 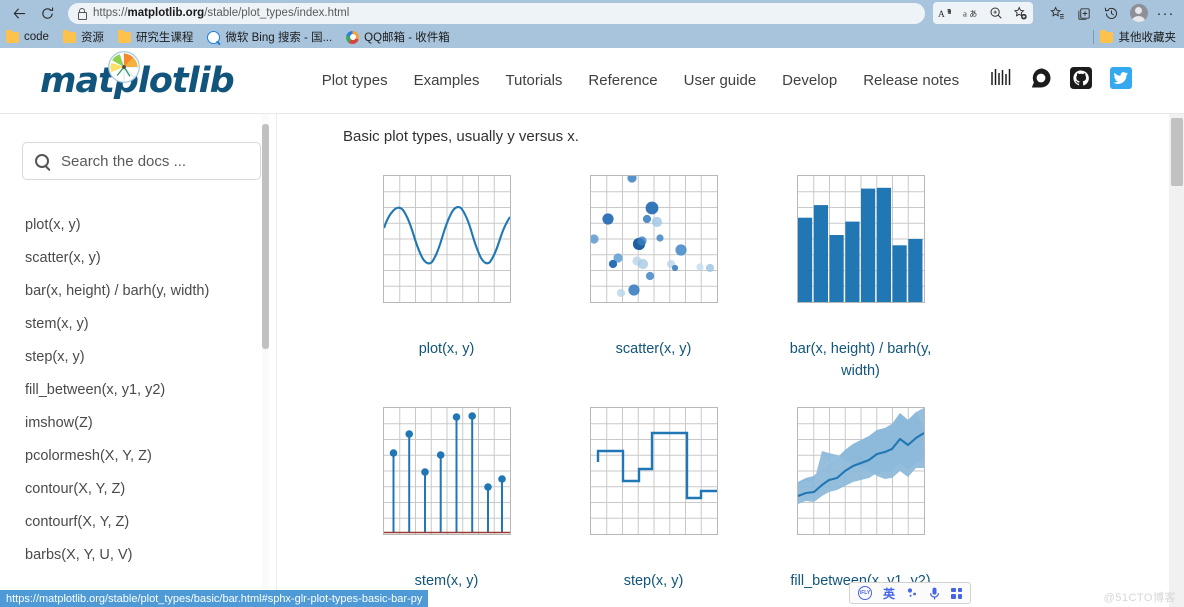 I want to click on add-to-collections-icon, so click(x=1020, y=13).